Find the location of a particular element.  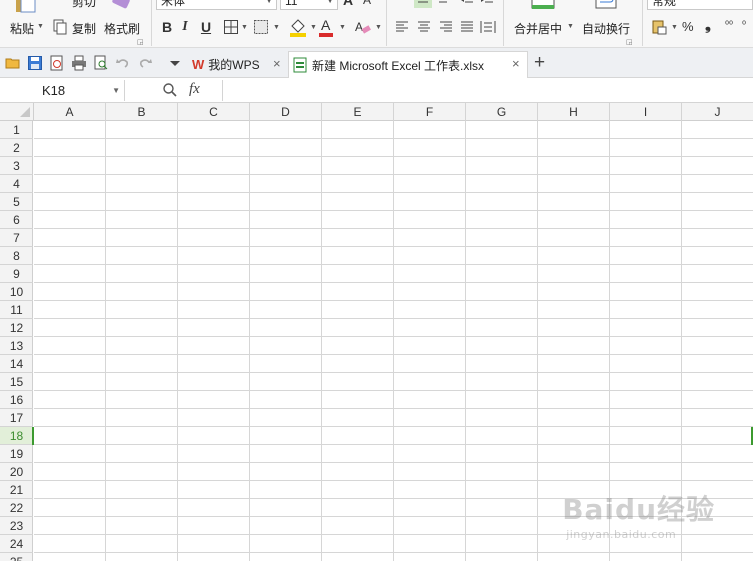

row-header-23: 23 is located at coordinates (16, 526).